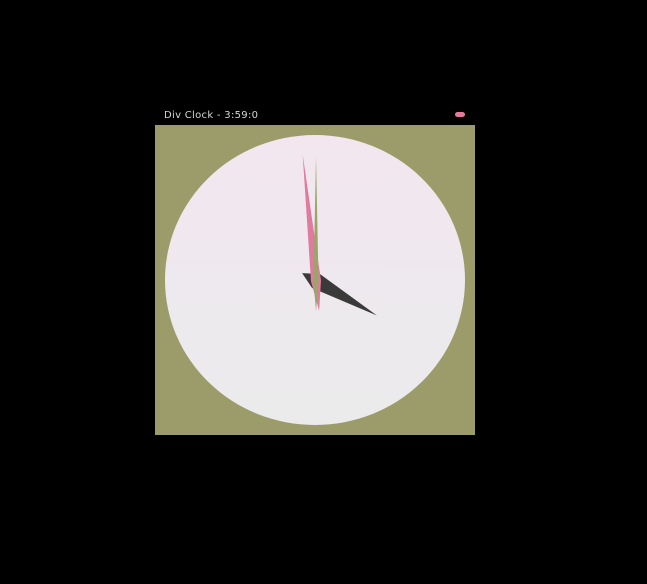  What do you see at coordinates (339, 235) in the screenshot?
I see `clock-hands` at bounding box center [339, 235].